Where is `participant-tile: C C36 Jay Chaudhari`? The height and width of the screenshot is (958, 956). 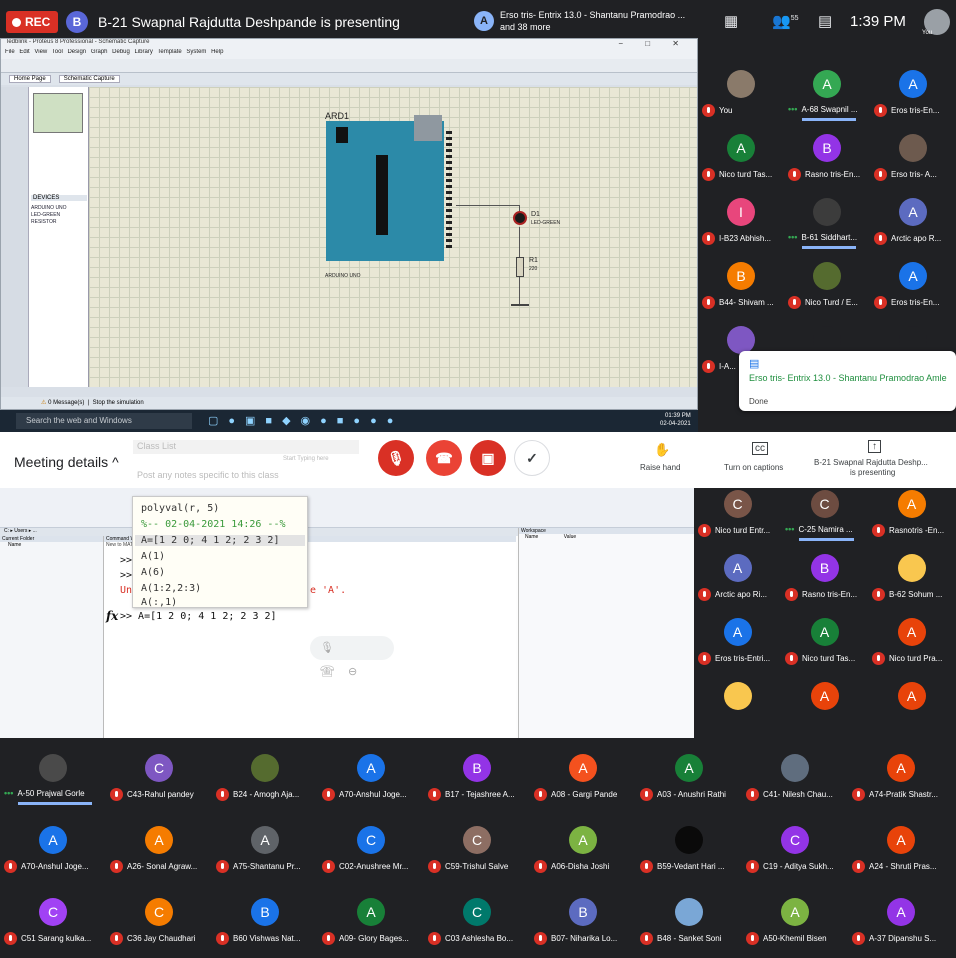
participant-tile: C C36 Jay Chaudhari is located at coordinates (159, 919).